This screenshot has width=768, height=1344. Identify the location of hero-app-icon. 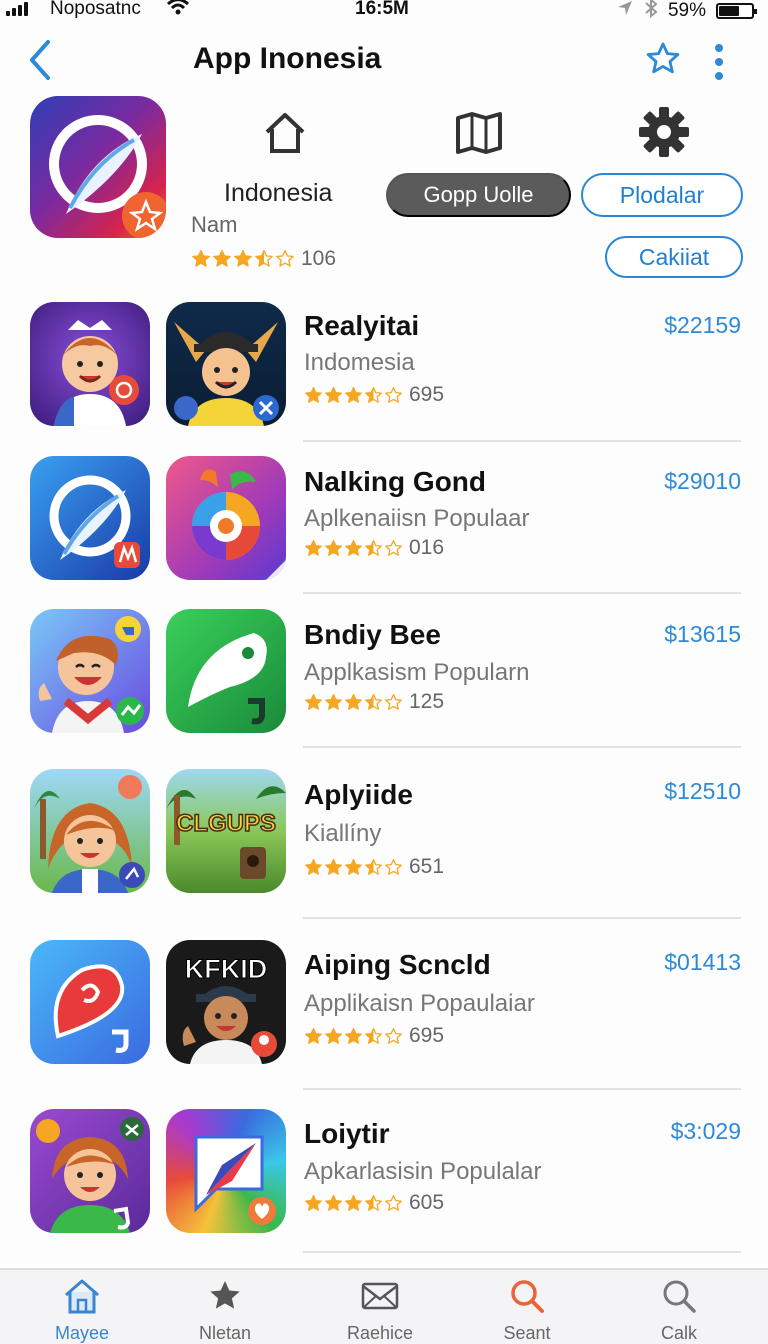
(98, 167).